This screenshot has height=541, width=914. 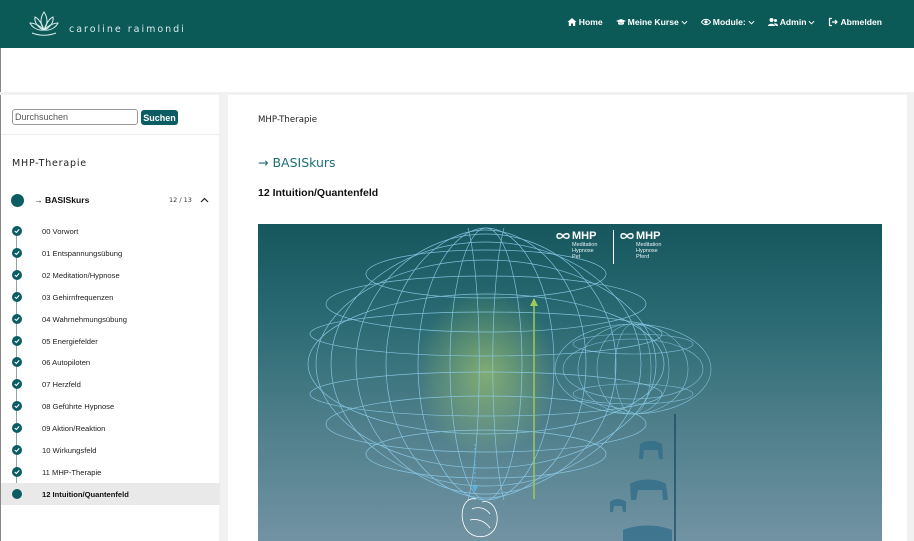 What do you see at coordinates (61, 385) in the screenshot?
I see `lesson-label: 07 Herzfeld` at bounding box center [61, 385].